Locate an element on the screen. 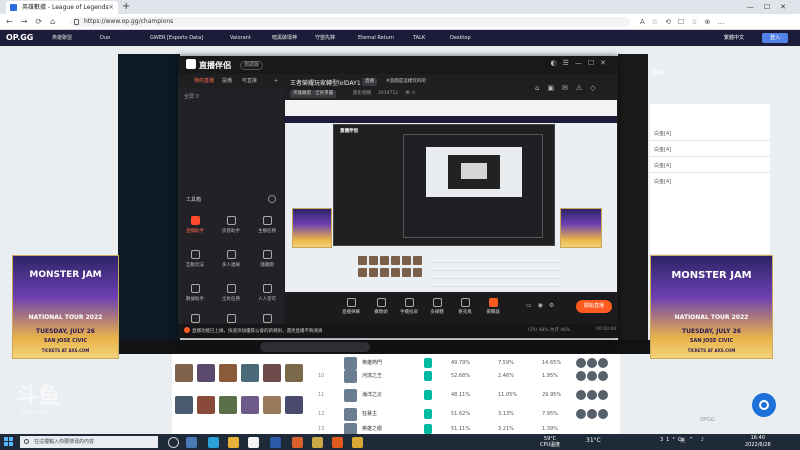 The image size is (800, 450). tab-close-icon: × is located at coordinates (111, 7).